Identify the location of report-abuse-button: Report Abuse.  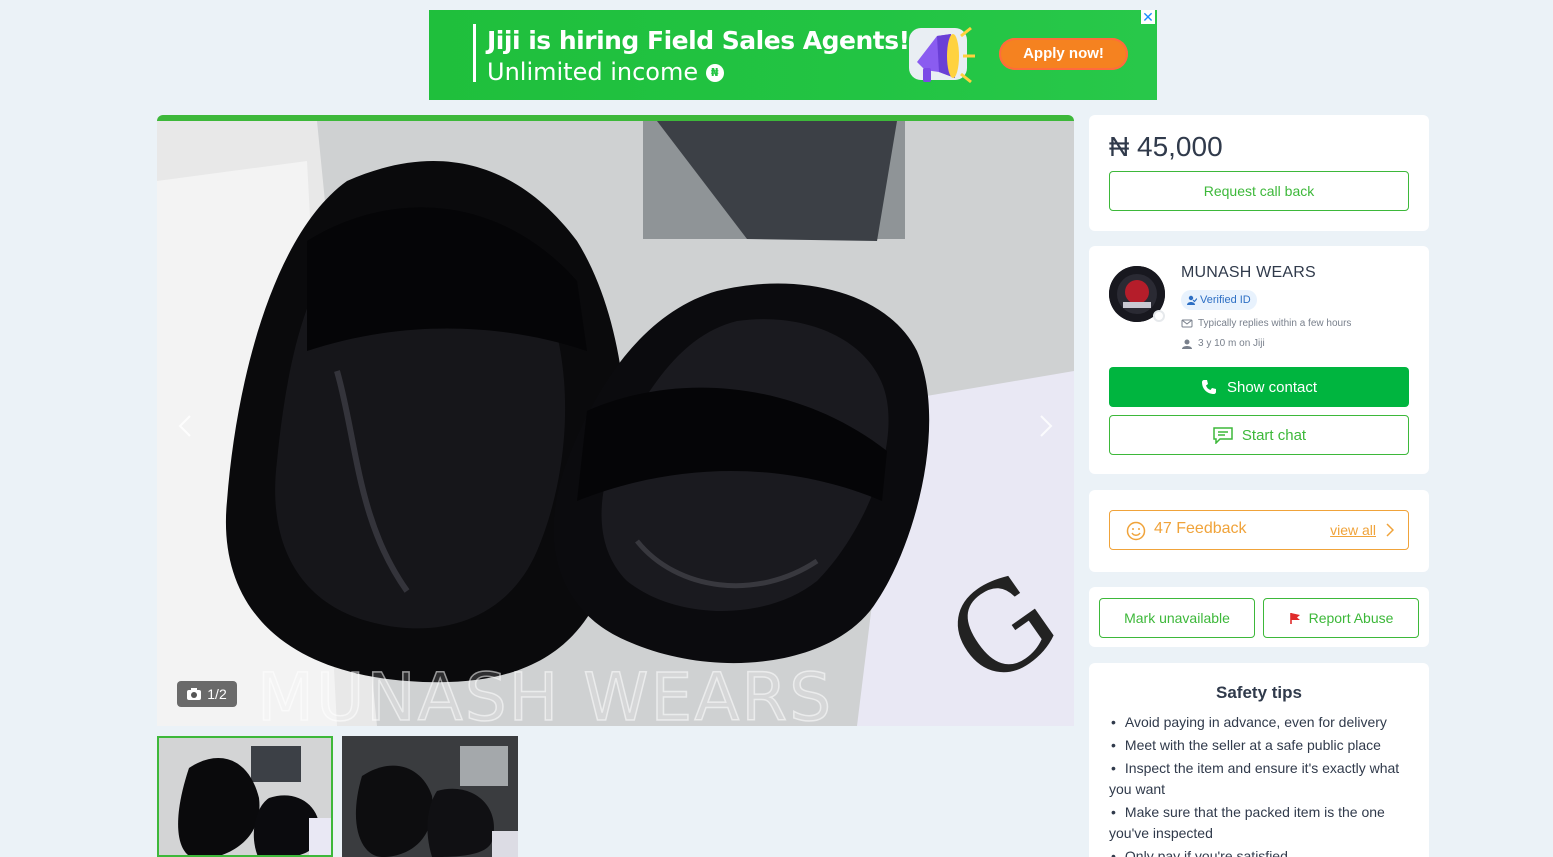
(1341, 618).